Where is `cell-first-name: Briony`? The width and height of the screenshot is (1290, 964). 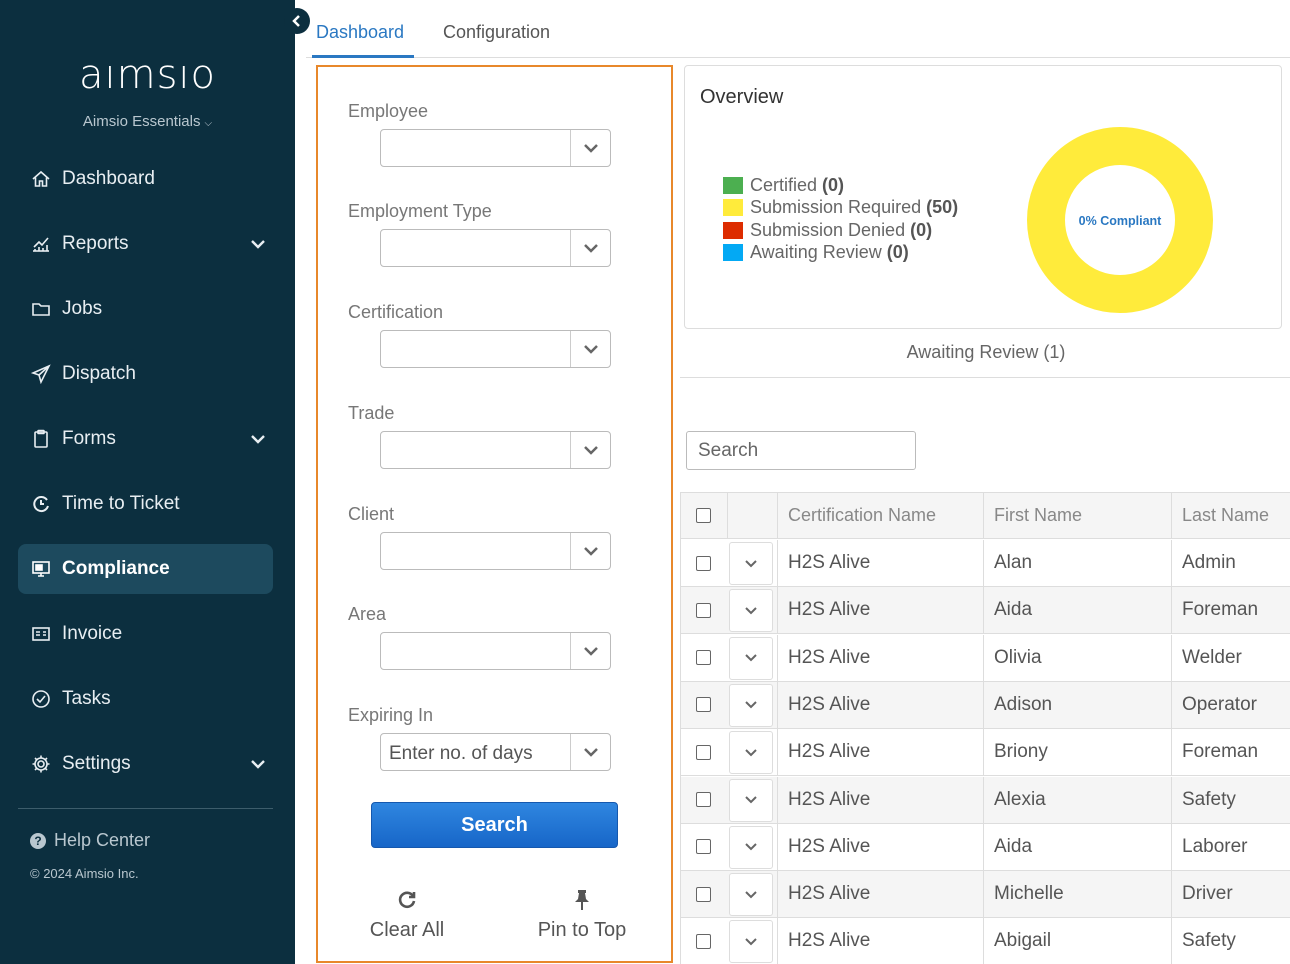
cell-first-name: Briony is located at coordinates (1077, 752).